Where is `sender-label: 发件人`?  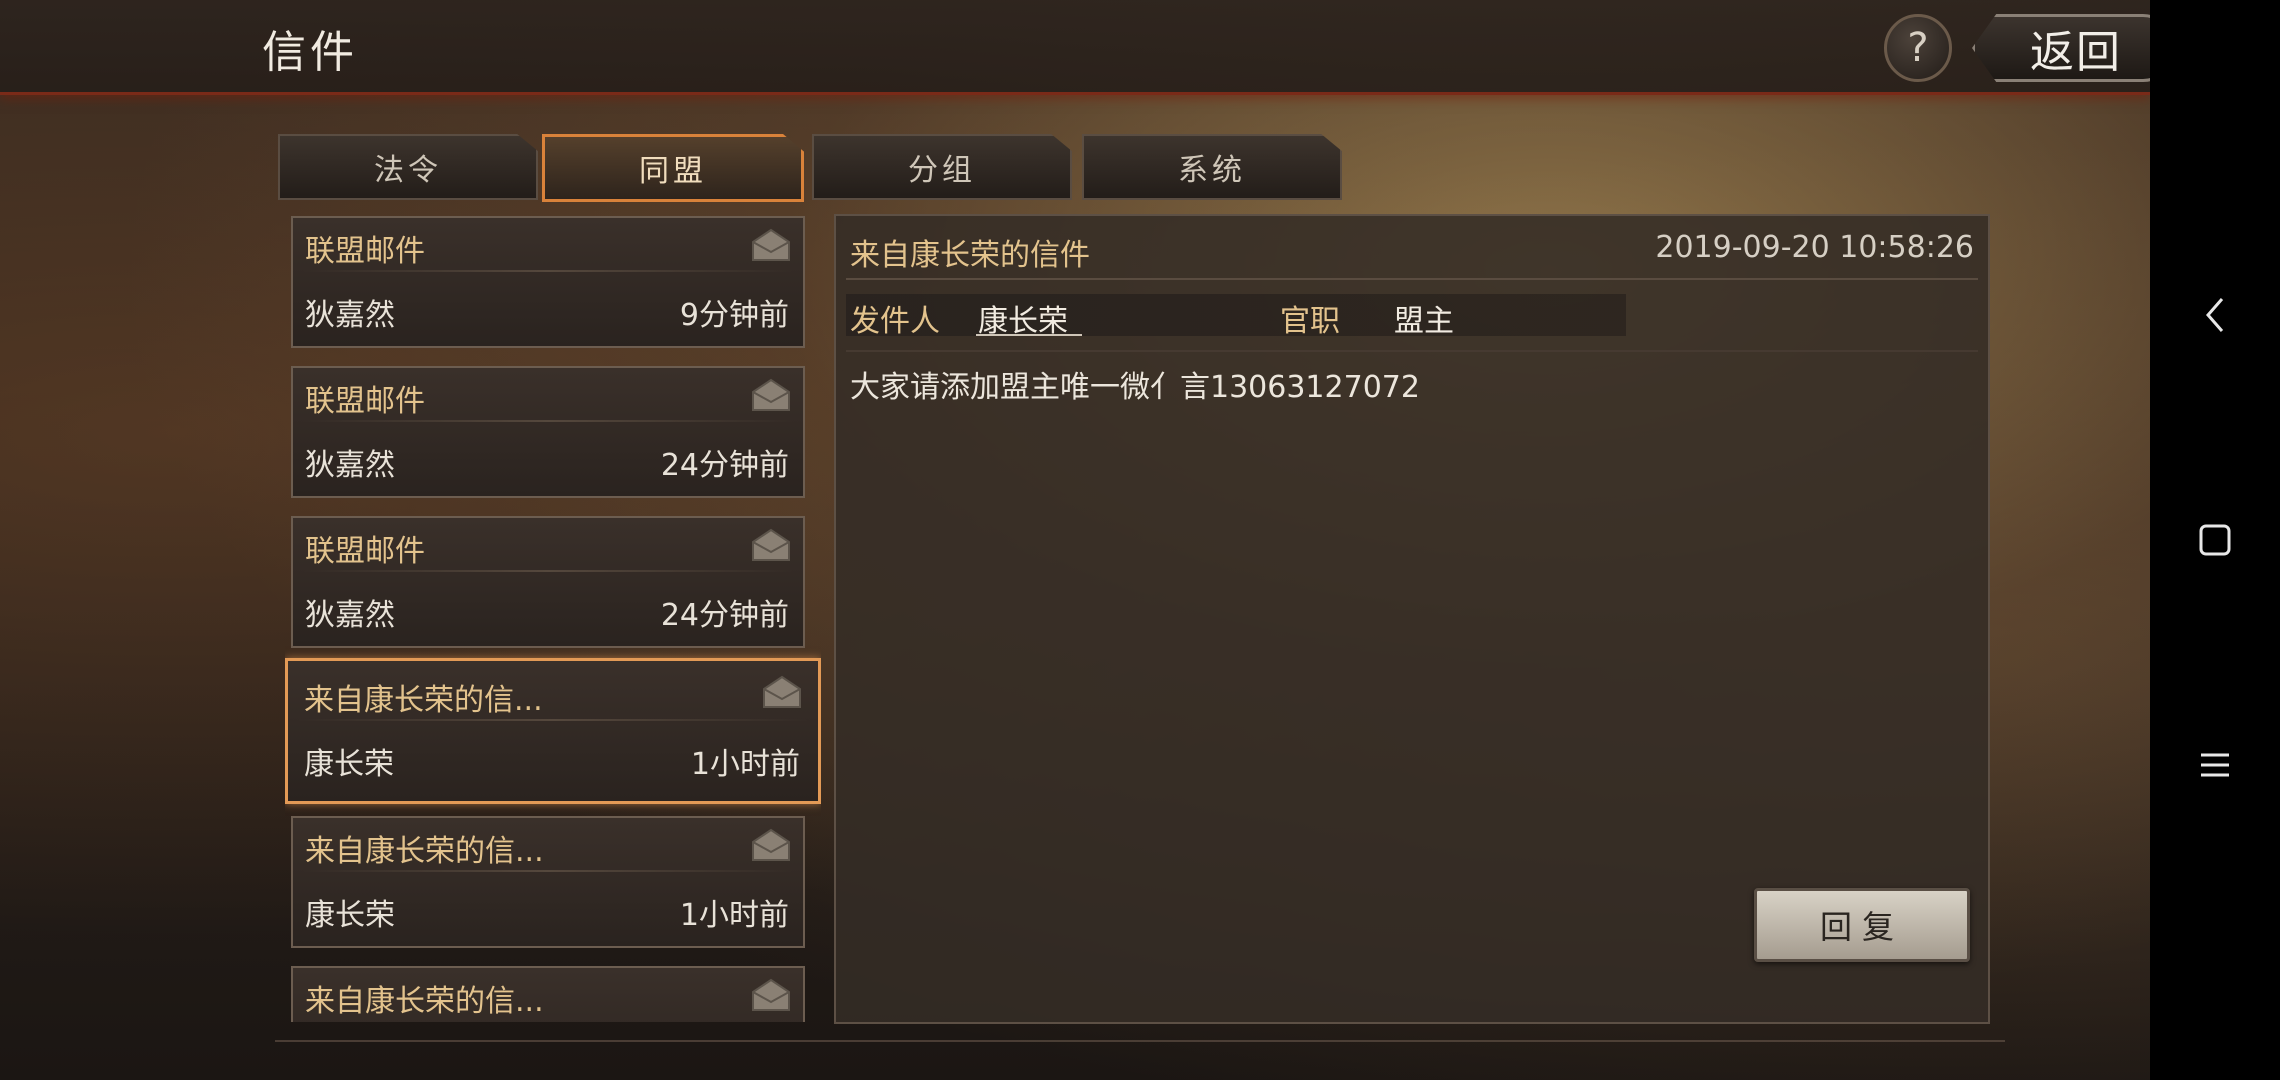
sender-label: 发件人 is located at coordinates (895, 321).